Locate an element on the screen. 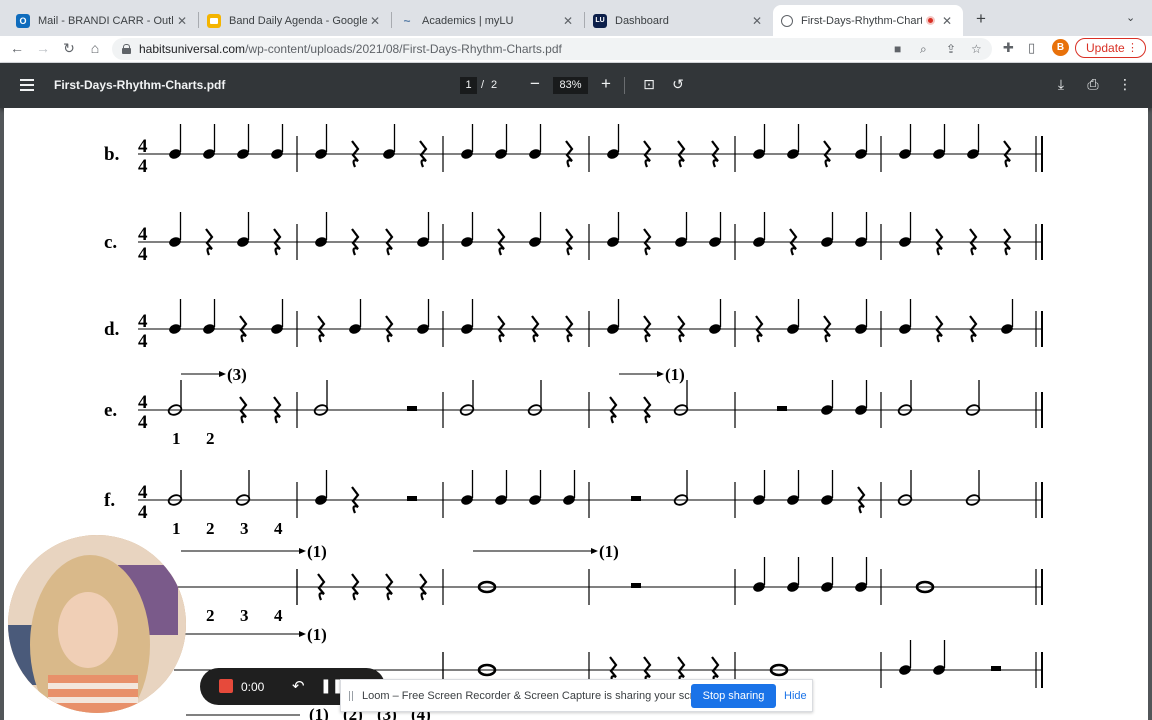 The width and height of the screenshot is (1152, 720). restart-icon: ↶ is located at coordinates (298, 686).